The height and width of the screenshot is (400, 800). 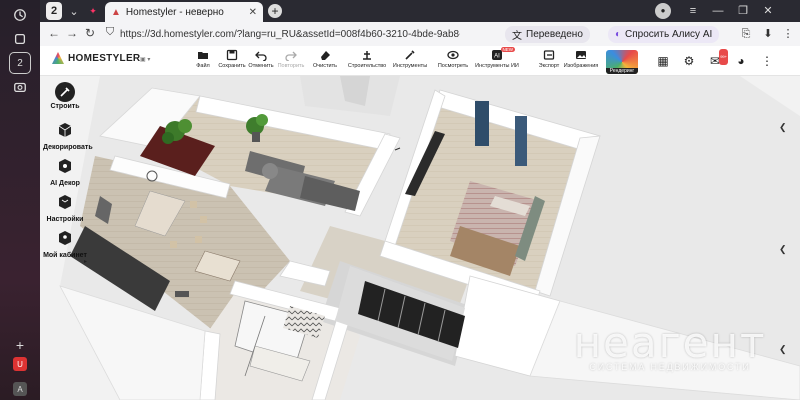 What do you see at coordinates (743, 11) in the screenshot?
I see `restore-icon: ❐` at bounding box center [743, 11].